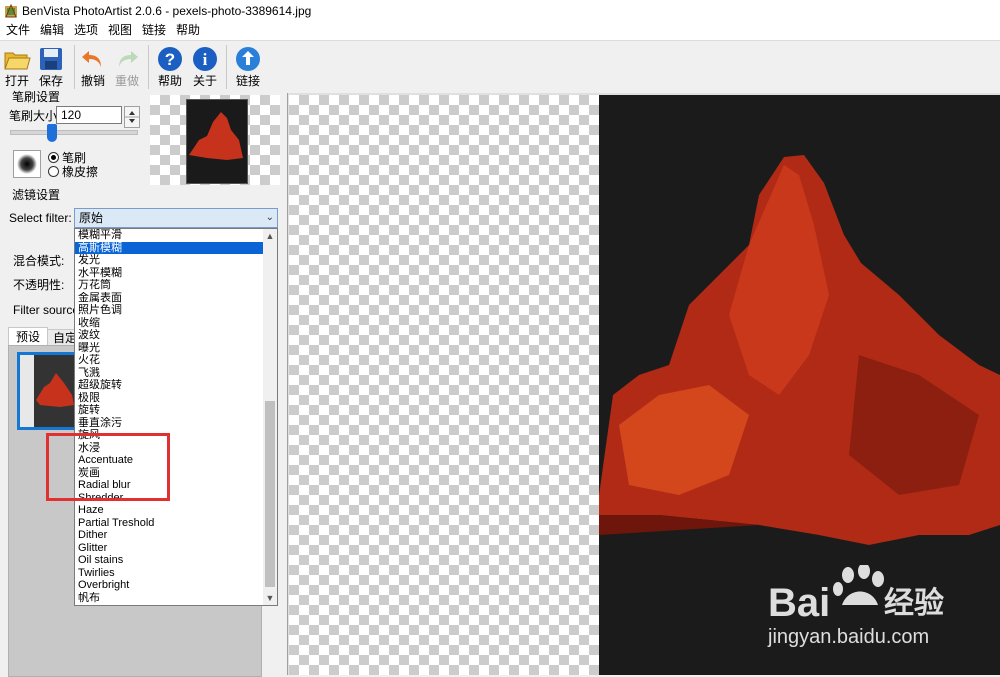 The height and width of the screenshot is (677, 1000). What do you see at coordinates (48, 310) in the screenshot?
I see `filter-source-label: Filter source:` at bounding box center [48, 310].